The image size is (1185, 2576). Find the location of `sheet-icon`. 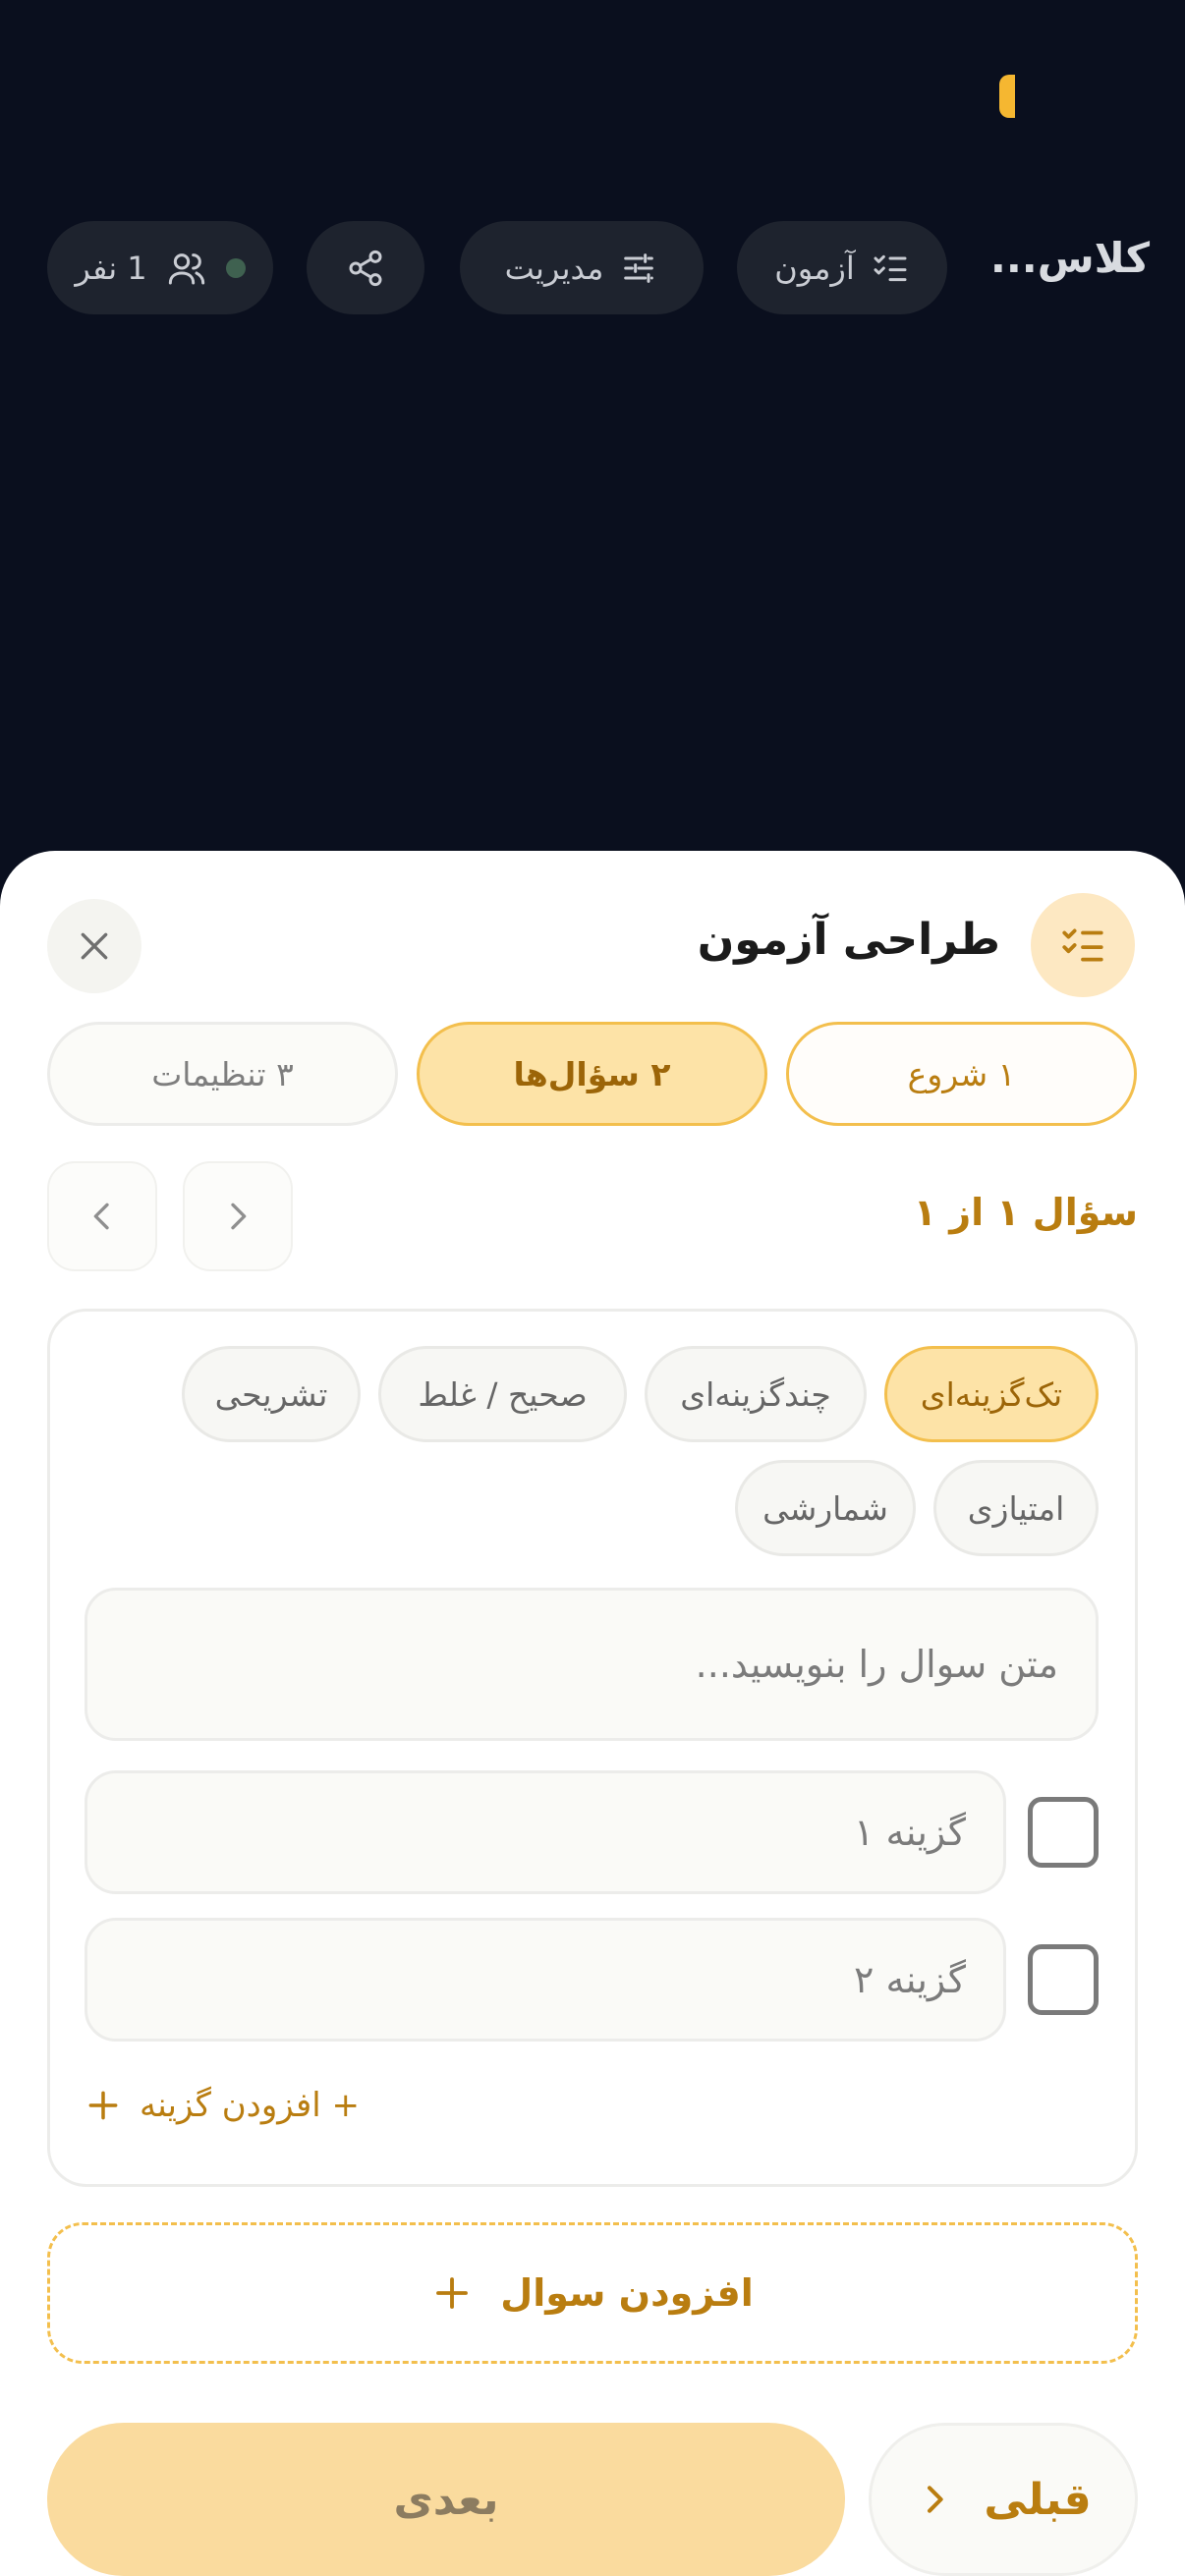

sheet-icon is located at coordinates (1083, 945).